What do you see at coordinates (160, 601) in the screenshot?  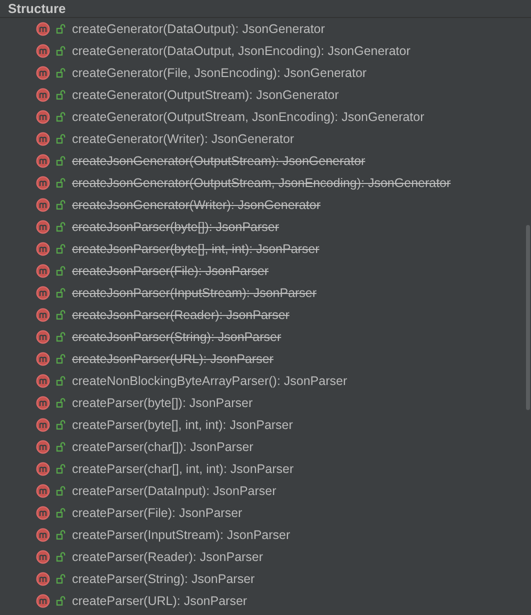 I see `member-signature: createParser(URL): JsonParser` at bounding box center [160, 601].